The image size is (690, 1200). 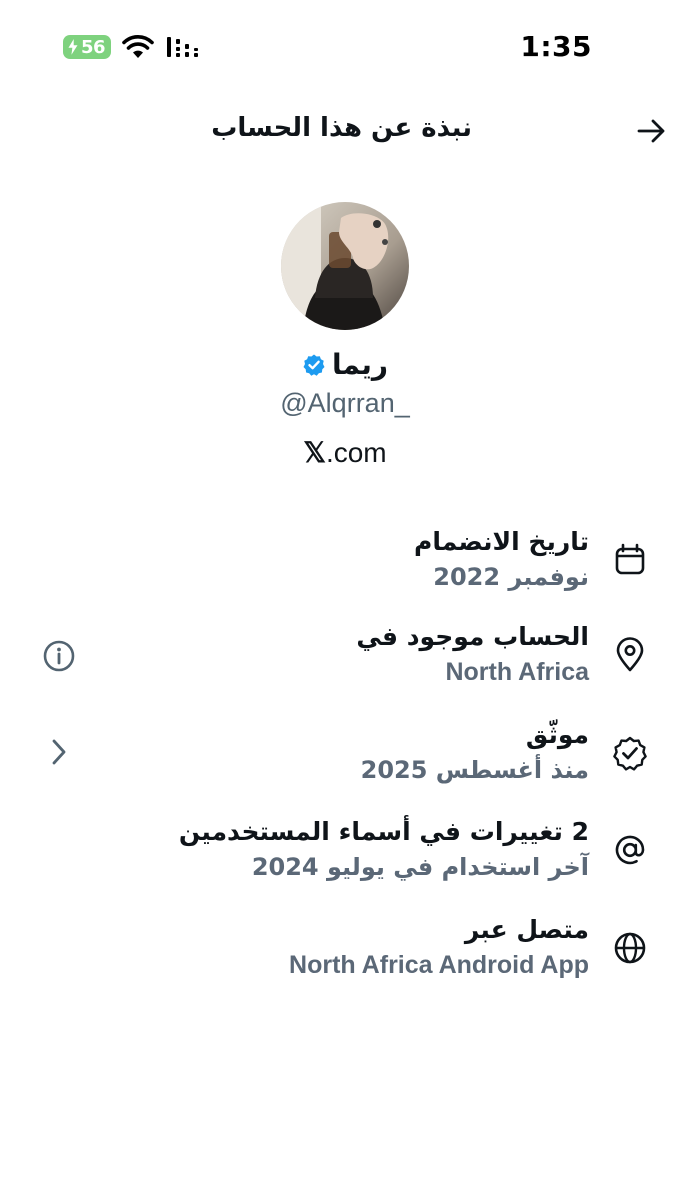 I want to click on info-title: متصل عبر, so click(x=526, y=929).